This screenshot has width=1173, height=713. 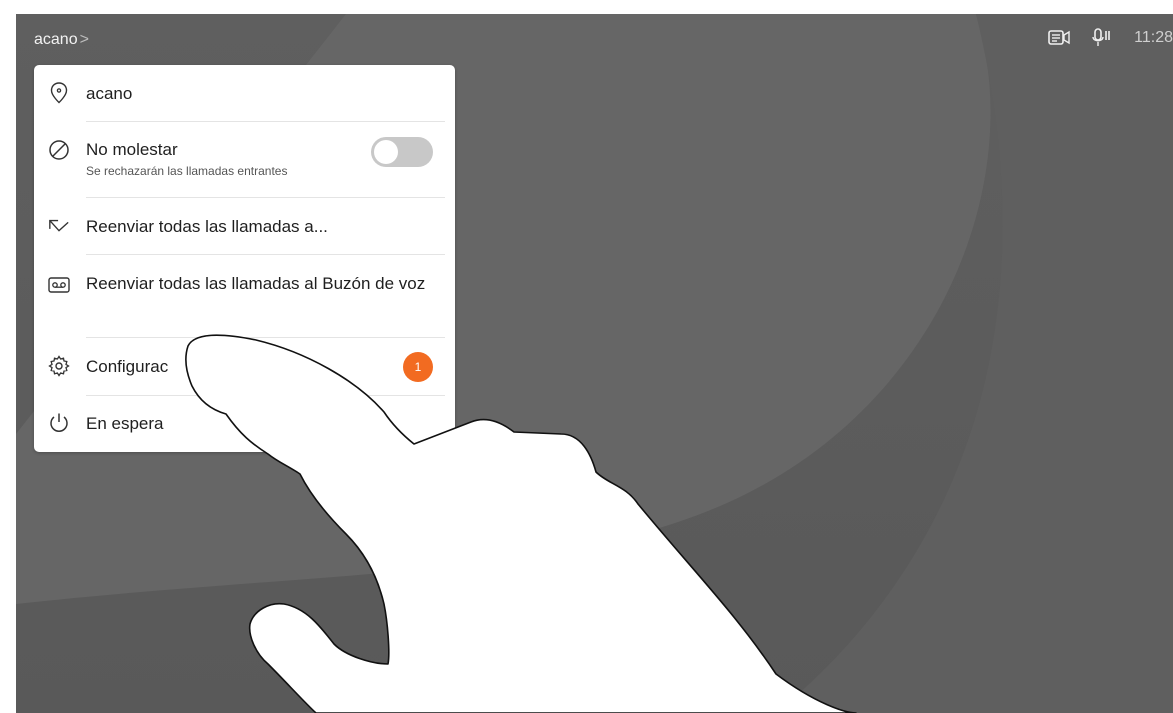 I want to click on menu-item-label: acano, so click(x=109, y=93).